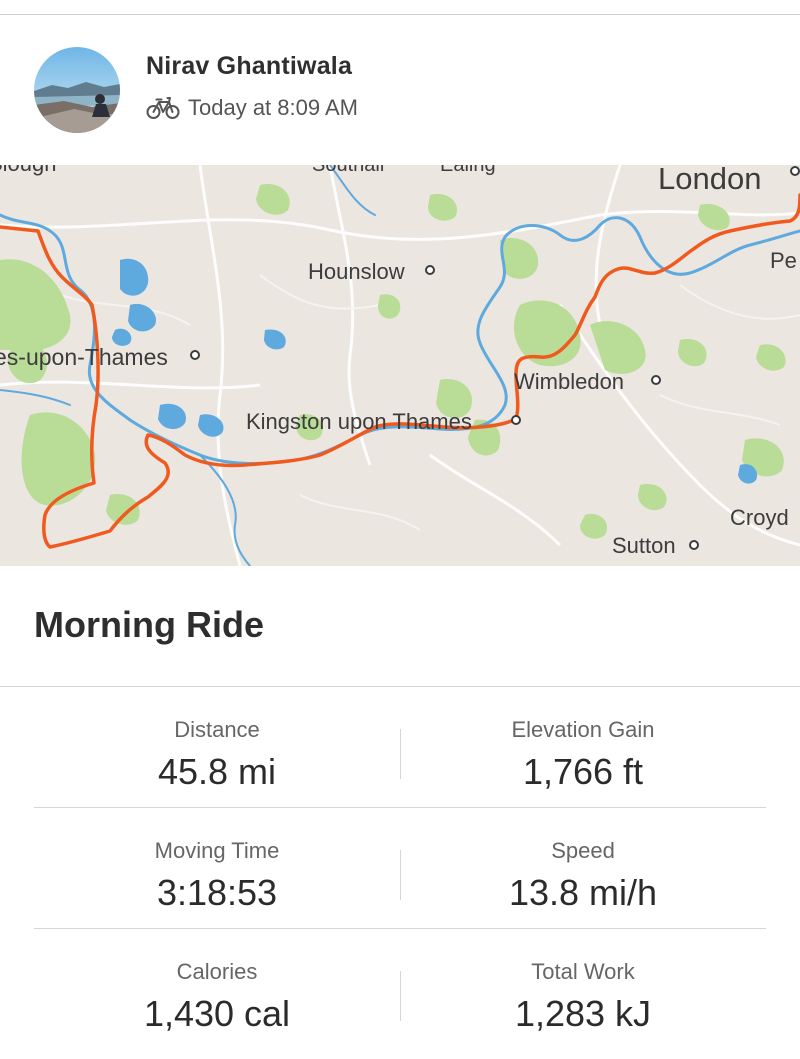  What do you see at coordinates (217, 1013) in the screenshot?
I see `stat-value: 1,430 cal` at bounding box center [217, 1013].